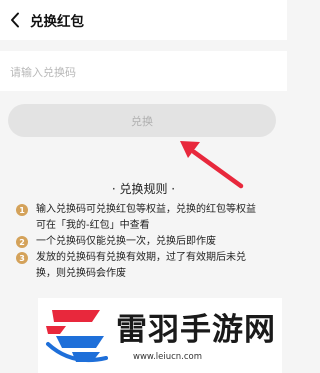 The width and height of the screenshot is (320, 373). I want to click on rule-text-line: 可在「我的-红包」中查看, so click(93, 225).